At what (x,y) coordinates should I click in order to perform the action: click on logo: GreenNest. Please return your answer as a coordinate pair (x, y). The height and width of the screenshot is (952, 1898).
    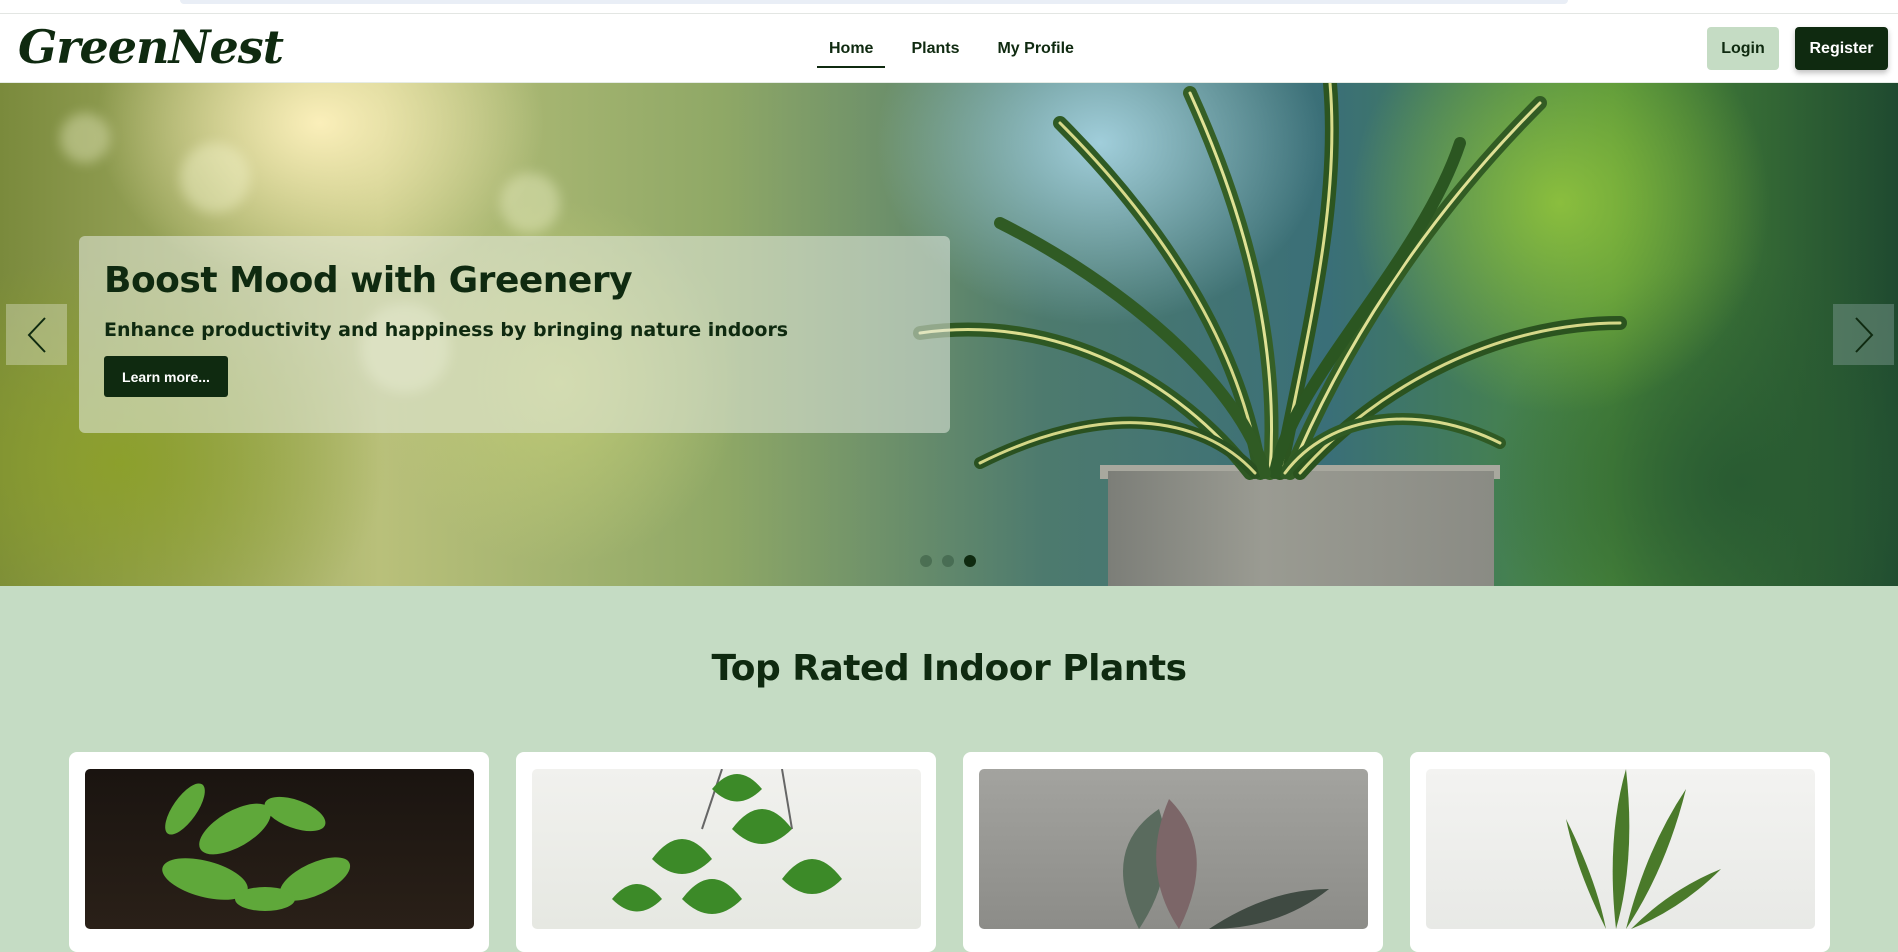
    Looking at the image, I should click on (151, 47).